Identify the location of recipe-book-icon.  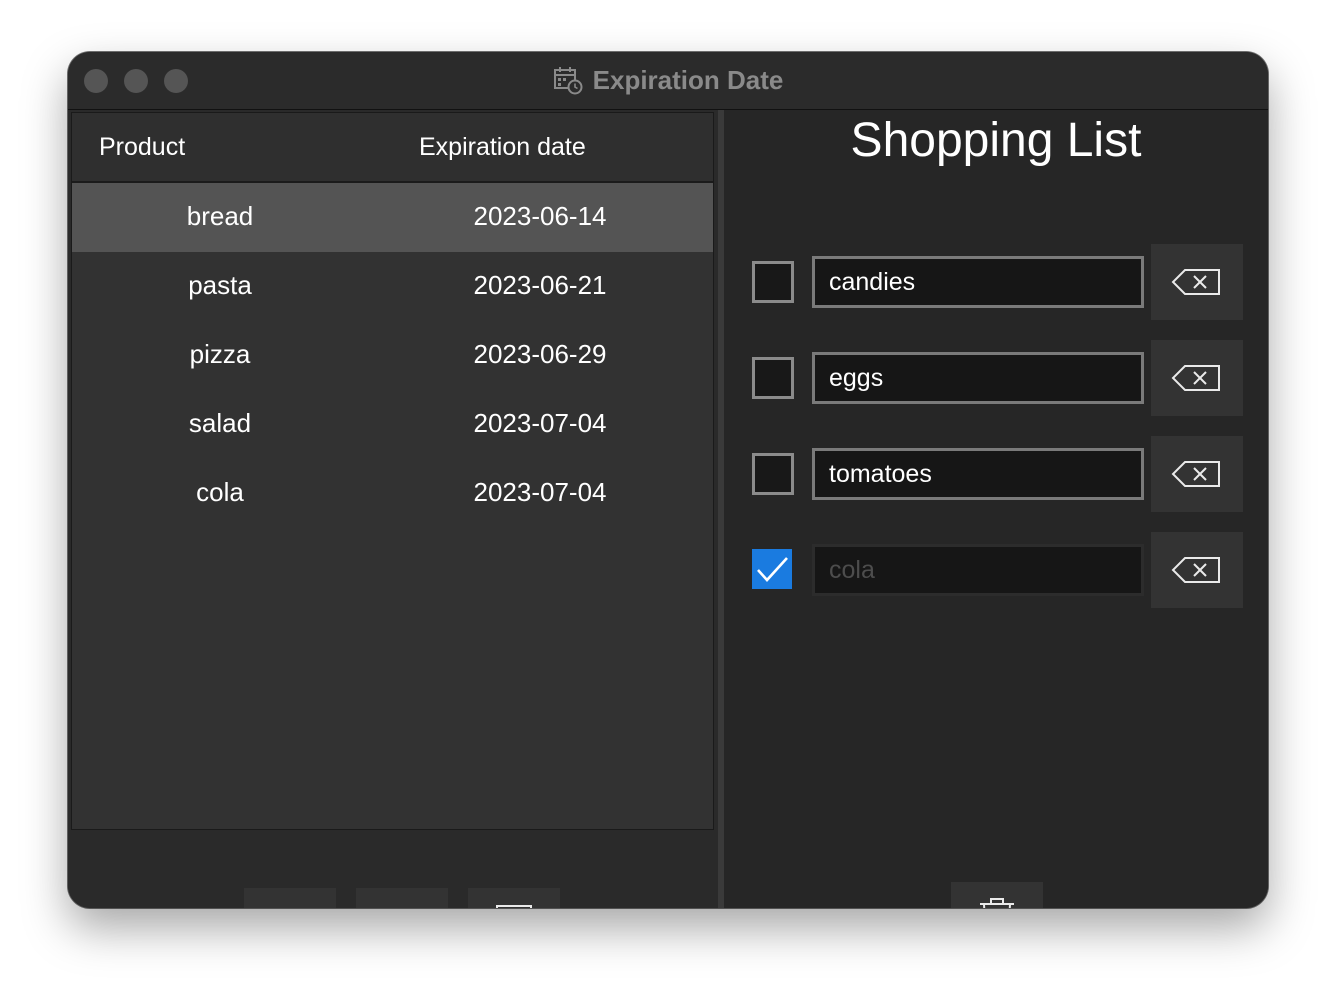
(514, 906).